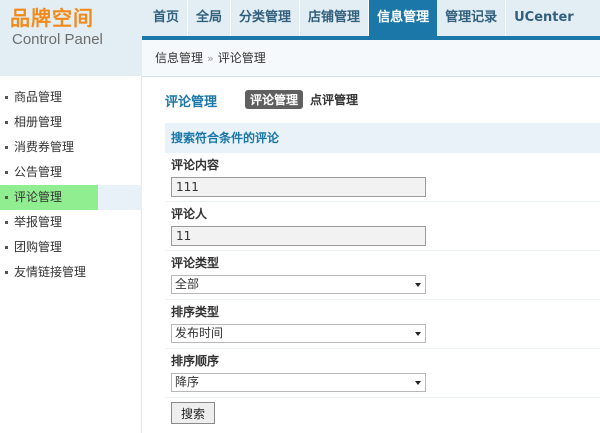 The height and width of the screenshot is (433, 600). I want to click on sort-type-select: 发布时间, so click(298, 333).